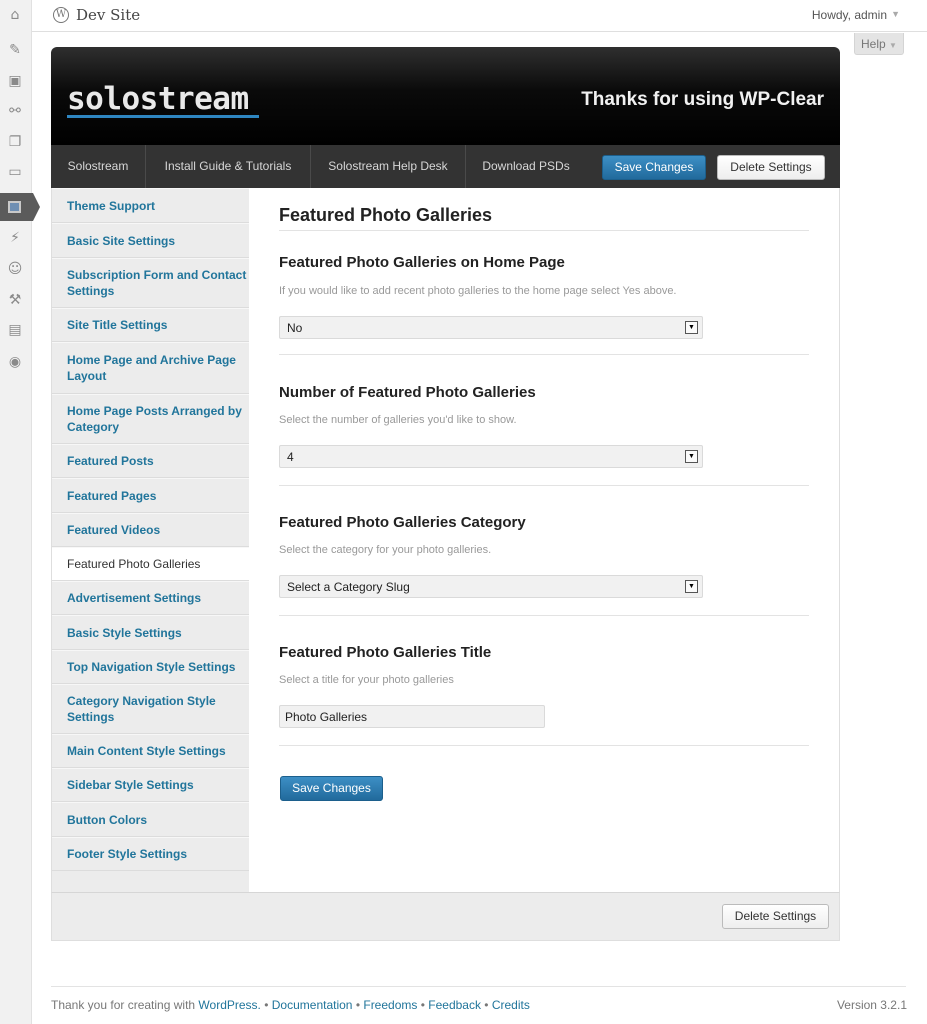 The image size is (927, 1024). I want to click on sidebar-item-basic-style: Basic Style Settings, so click(151, 632).